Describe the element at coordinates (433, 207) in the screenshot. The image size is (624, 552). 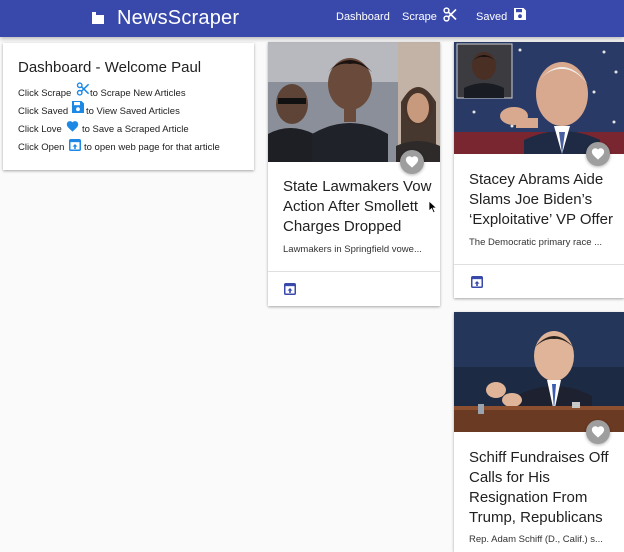
I see `mouse-cursor-icon` at that location.